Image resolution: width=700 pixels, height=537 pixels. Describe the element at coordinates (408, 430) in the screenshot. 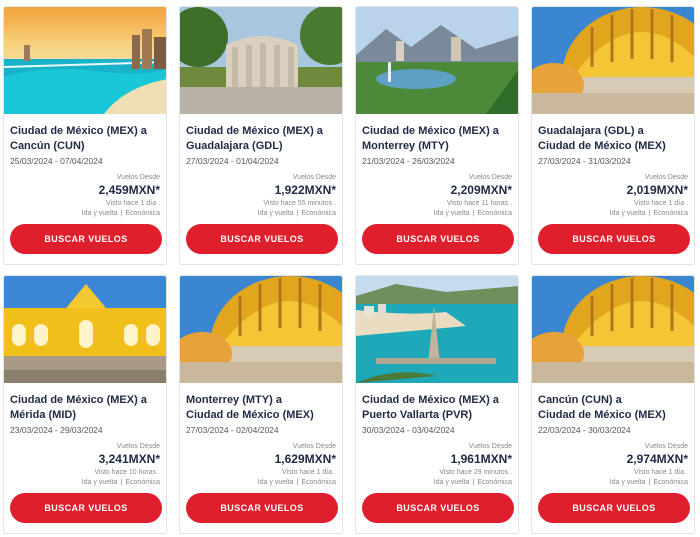

I see `travel-dates: 30/03/2024 - 03/04/2024` at that location.